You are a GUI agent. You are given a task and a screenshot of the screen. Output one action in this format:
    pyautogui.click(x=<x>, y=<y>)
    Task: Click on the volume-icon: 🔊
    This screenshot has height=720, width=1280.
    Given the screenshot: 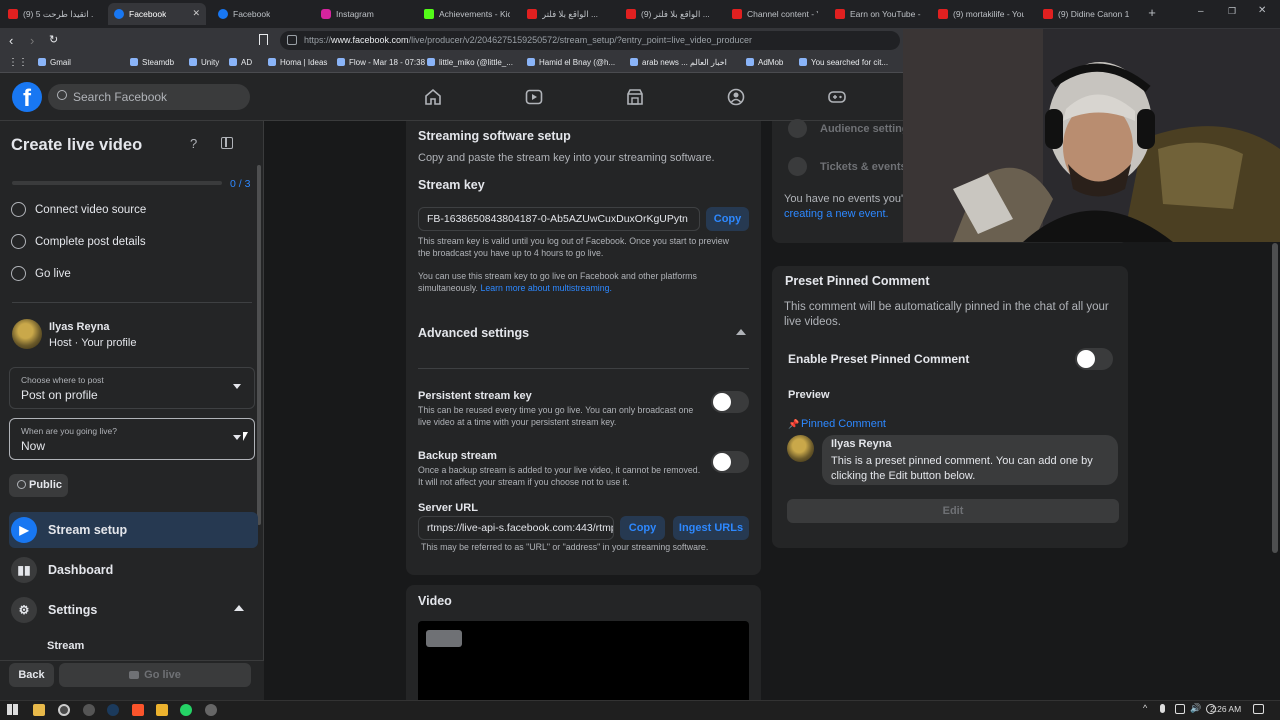 What is the action you would take?
    pyautogui.click(x=1195, y=708)
    